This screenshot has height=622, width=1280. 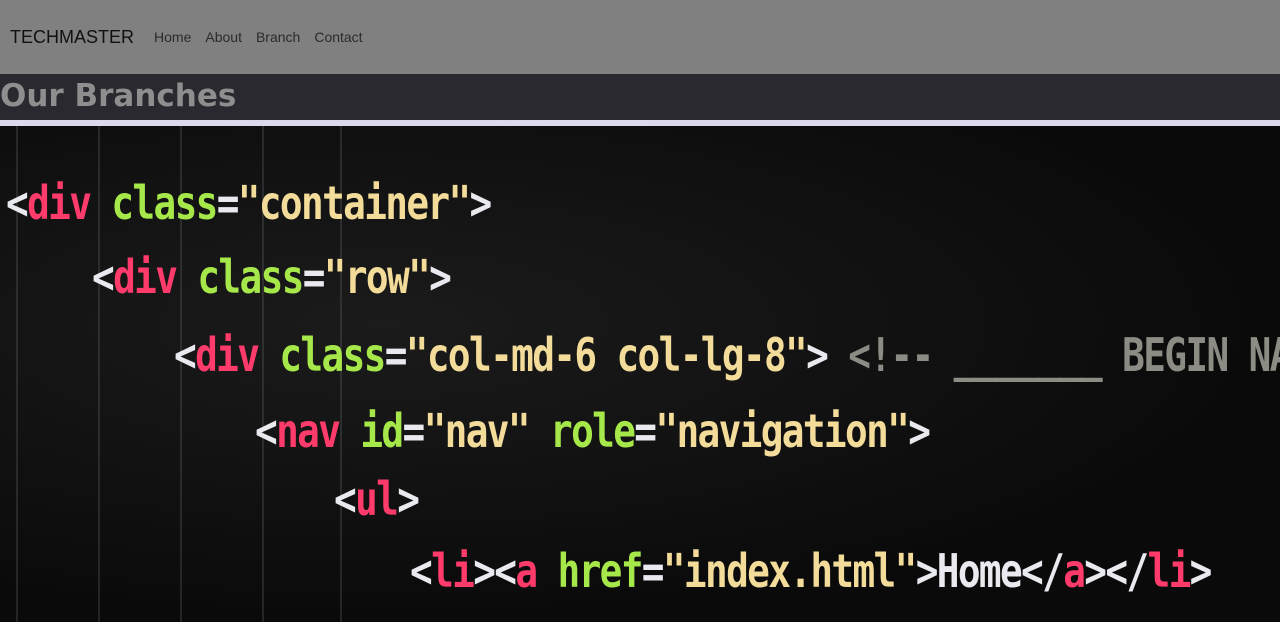 I want to click on code-token: ></, so click(x=1116, y=571).